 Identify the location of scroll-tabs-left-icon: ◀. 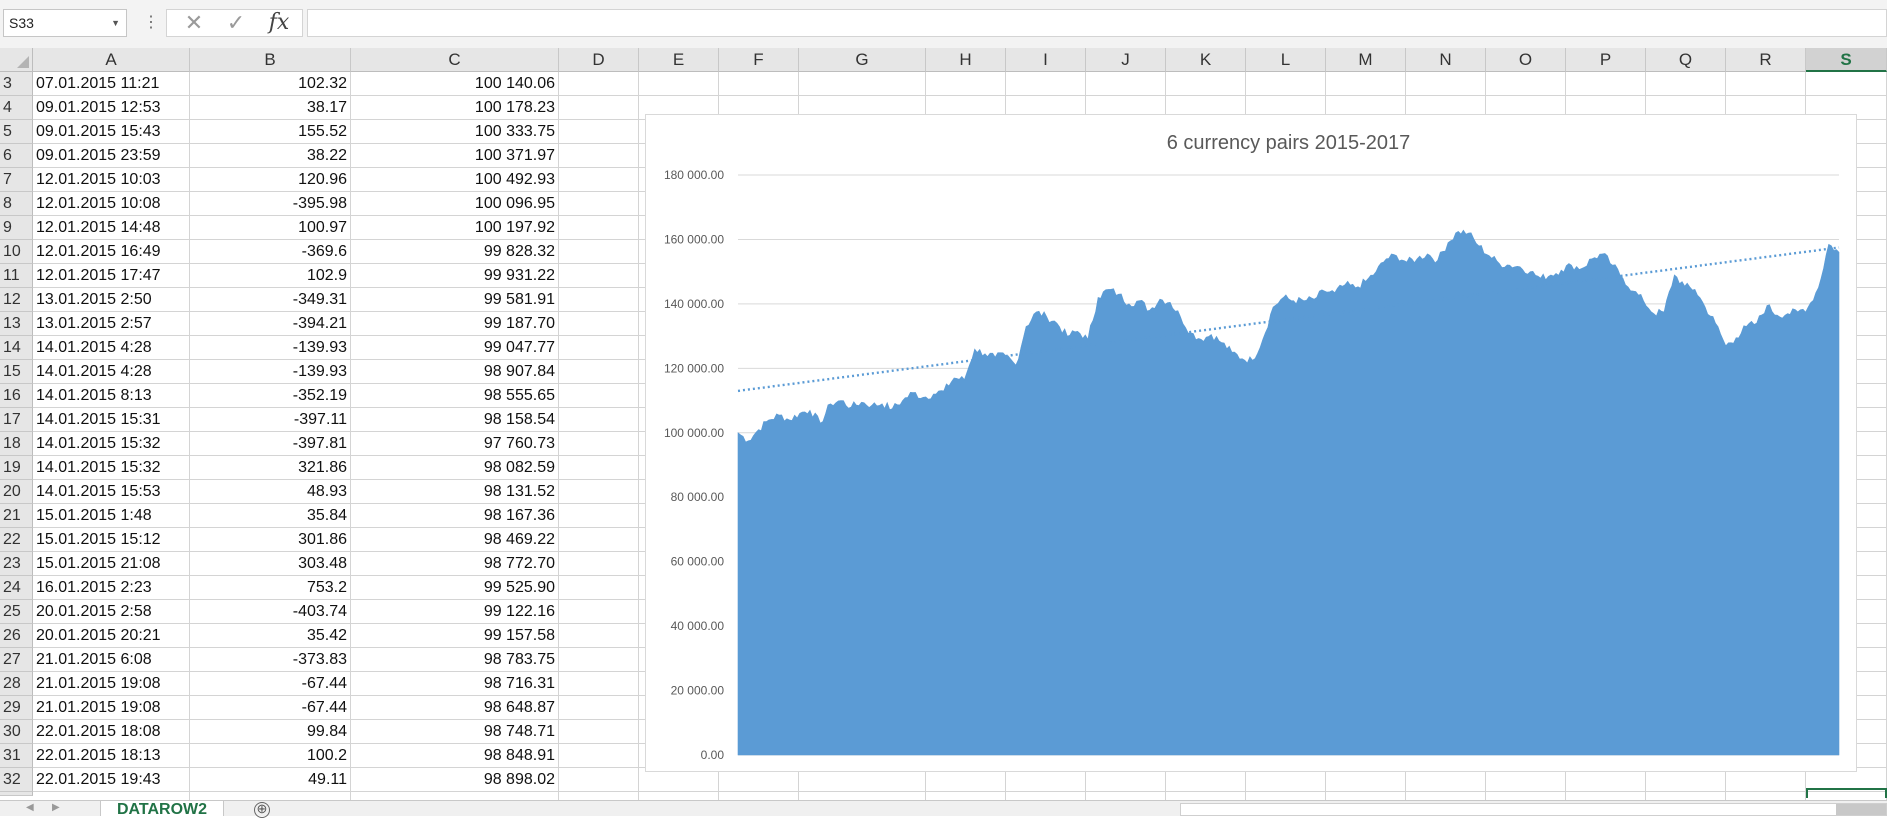
(30, 807).